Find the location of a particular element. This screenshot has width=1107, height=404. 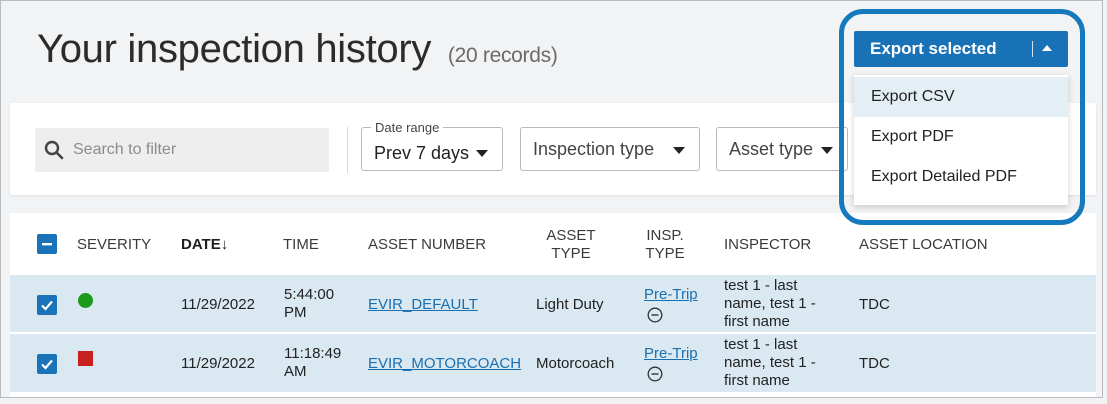

col-date: DATE↓ is located at coordinates (204, 245).